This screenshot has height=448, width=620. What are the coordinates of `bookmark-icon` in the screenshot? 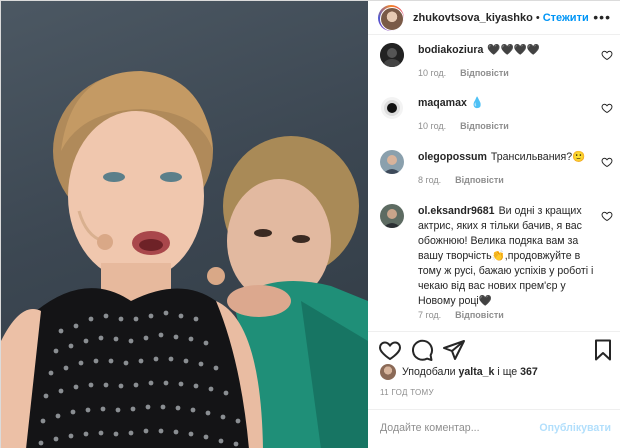 It's located at (603, 350).